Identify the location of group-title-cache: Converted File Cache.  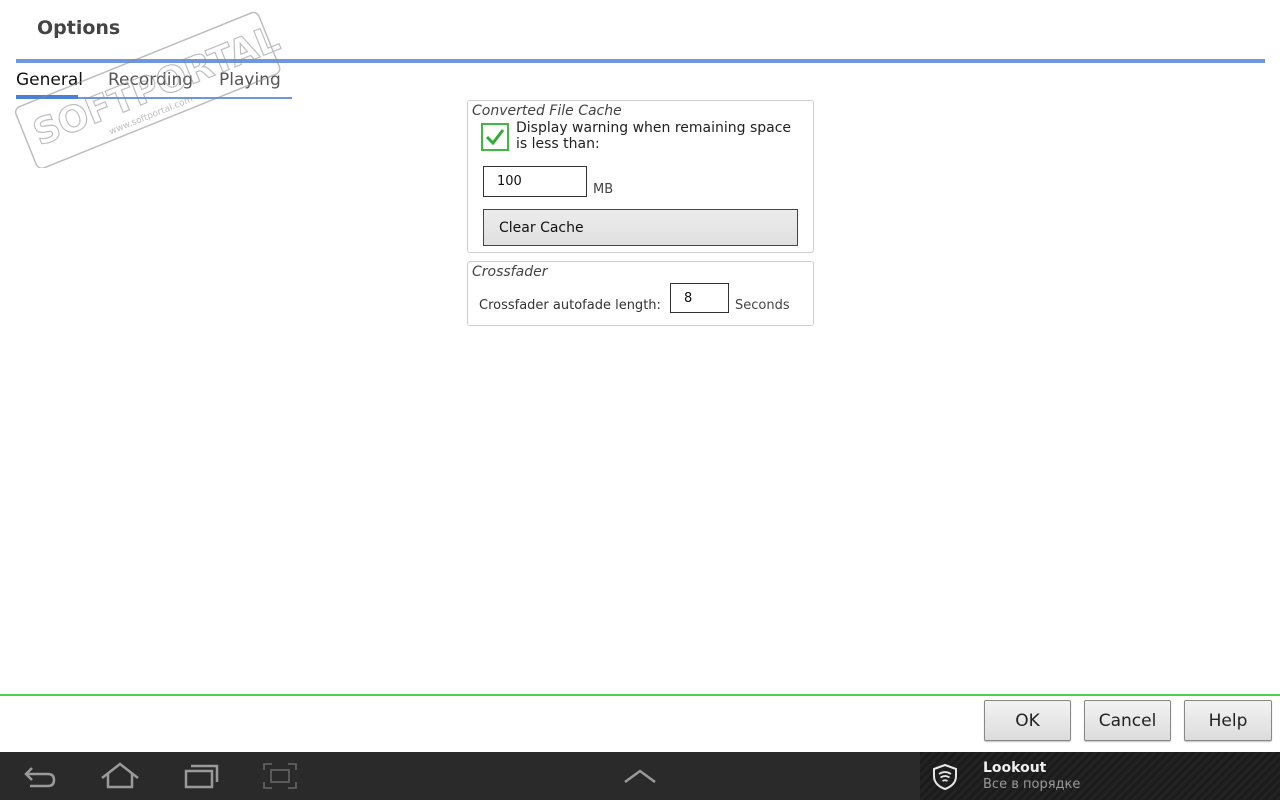
(547, 111).